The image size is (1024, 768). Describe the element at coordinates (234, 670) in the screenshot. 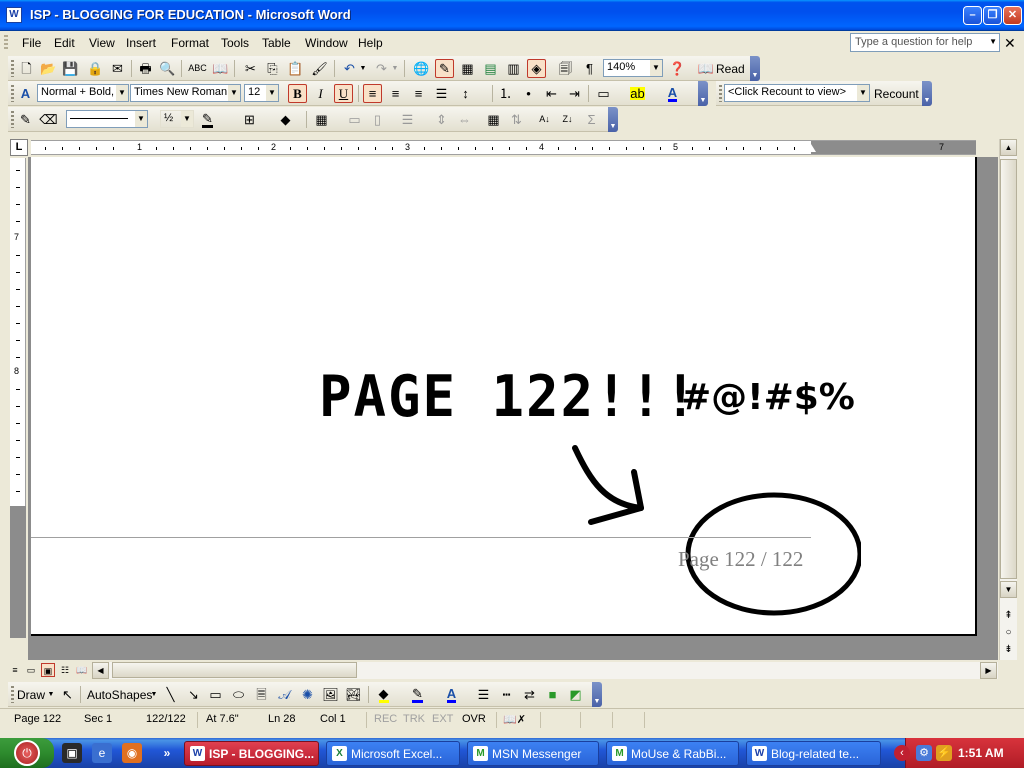

I see `horizontal-scroll-thumb` at that location.